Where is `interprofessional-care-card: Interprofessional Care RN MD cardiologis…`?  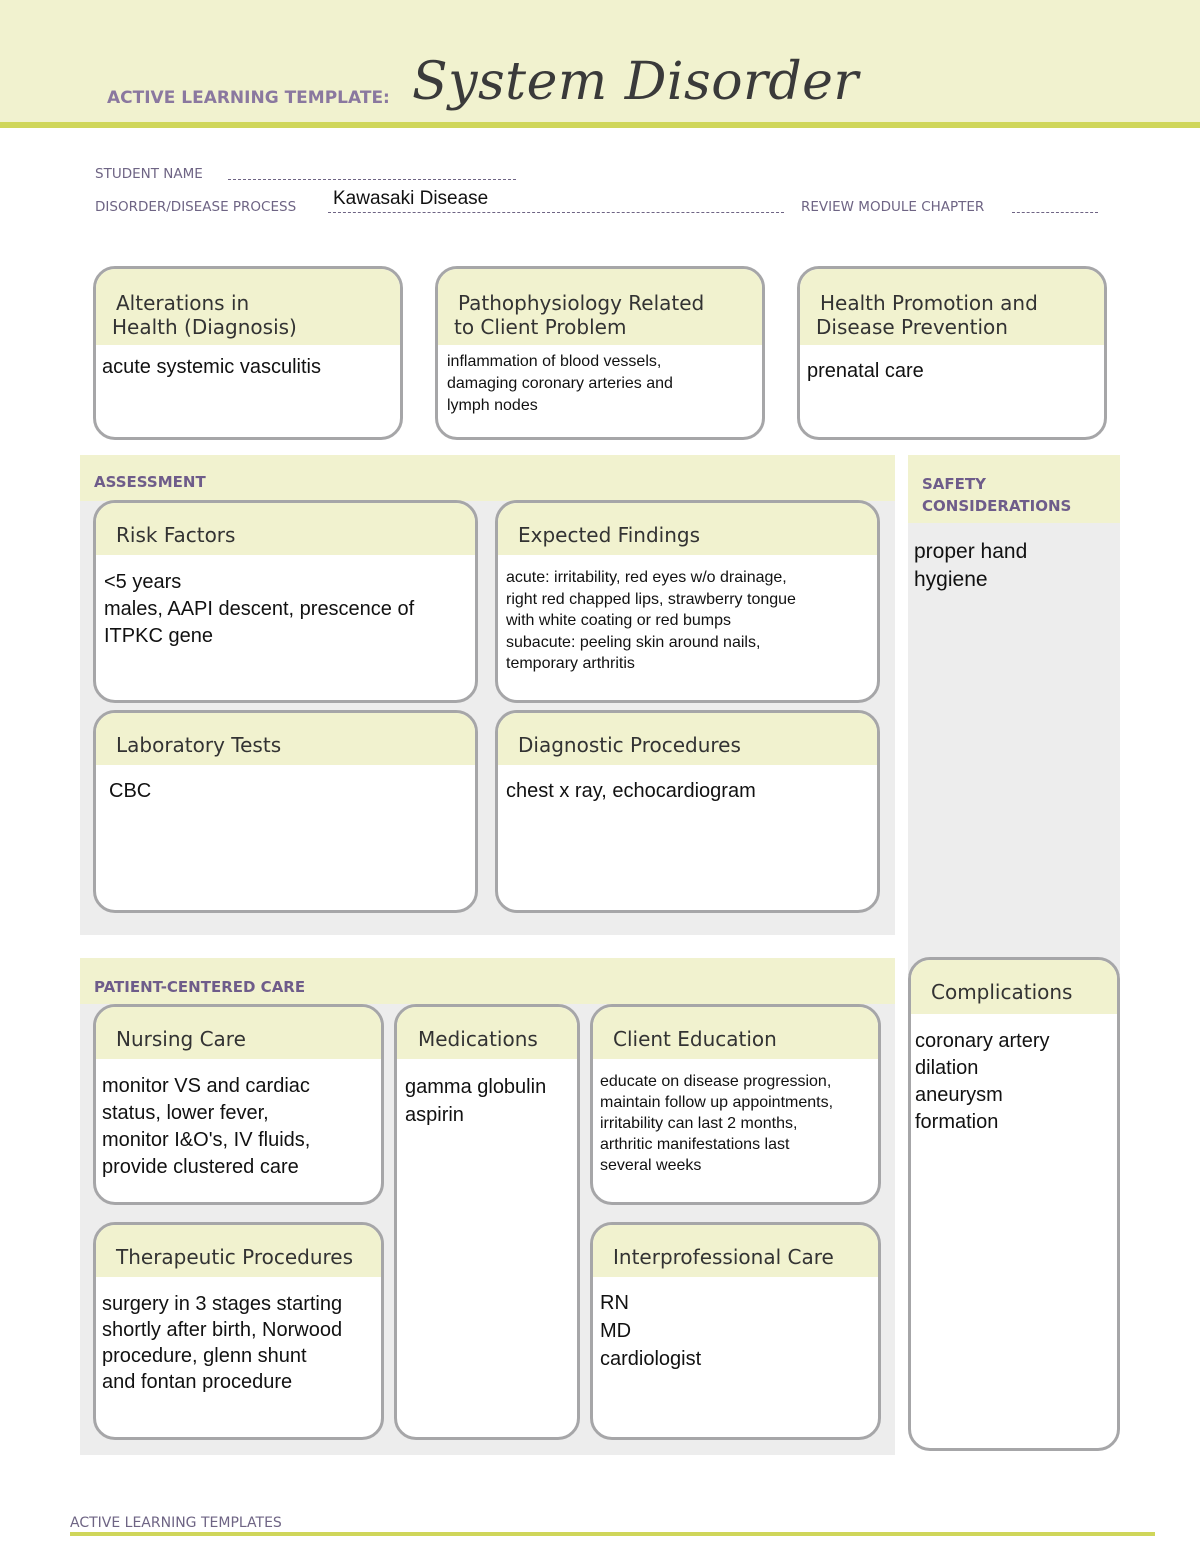
interprofessional-care-card: Interprofessional Care RN MD cardiologis… is located at coordinates (735, 1331).